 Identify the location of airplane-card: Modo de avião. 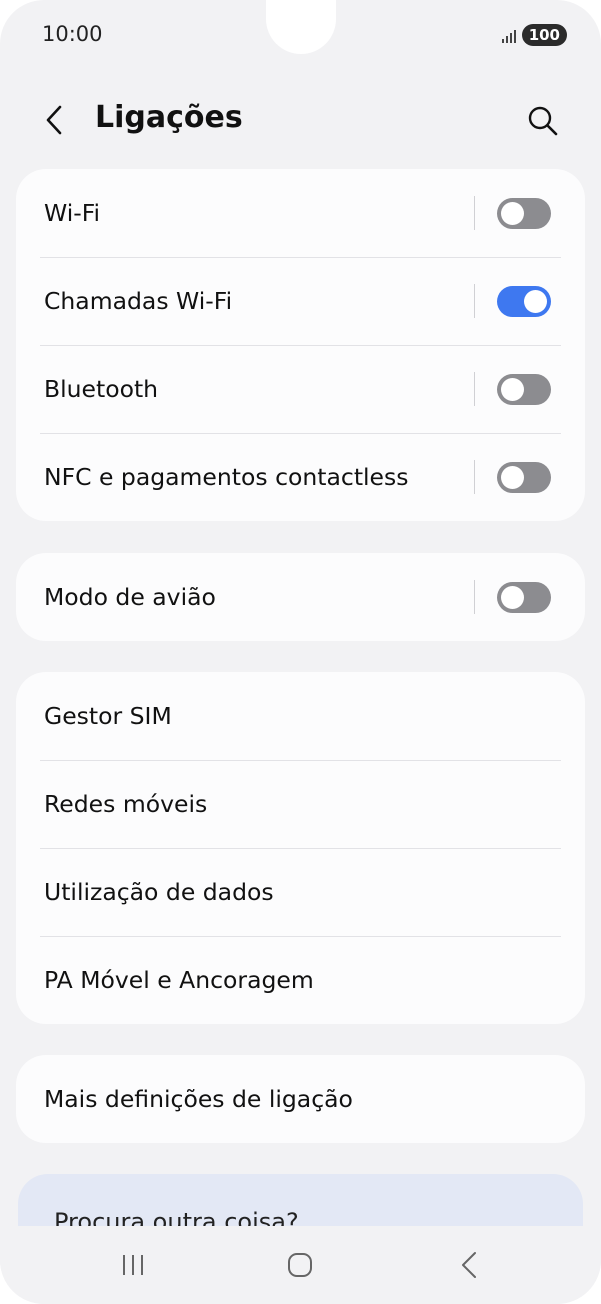
(300, 597).